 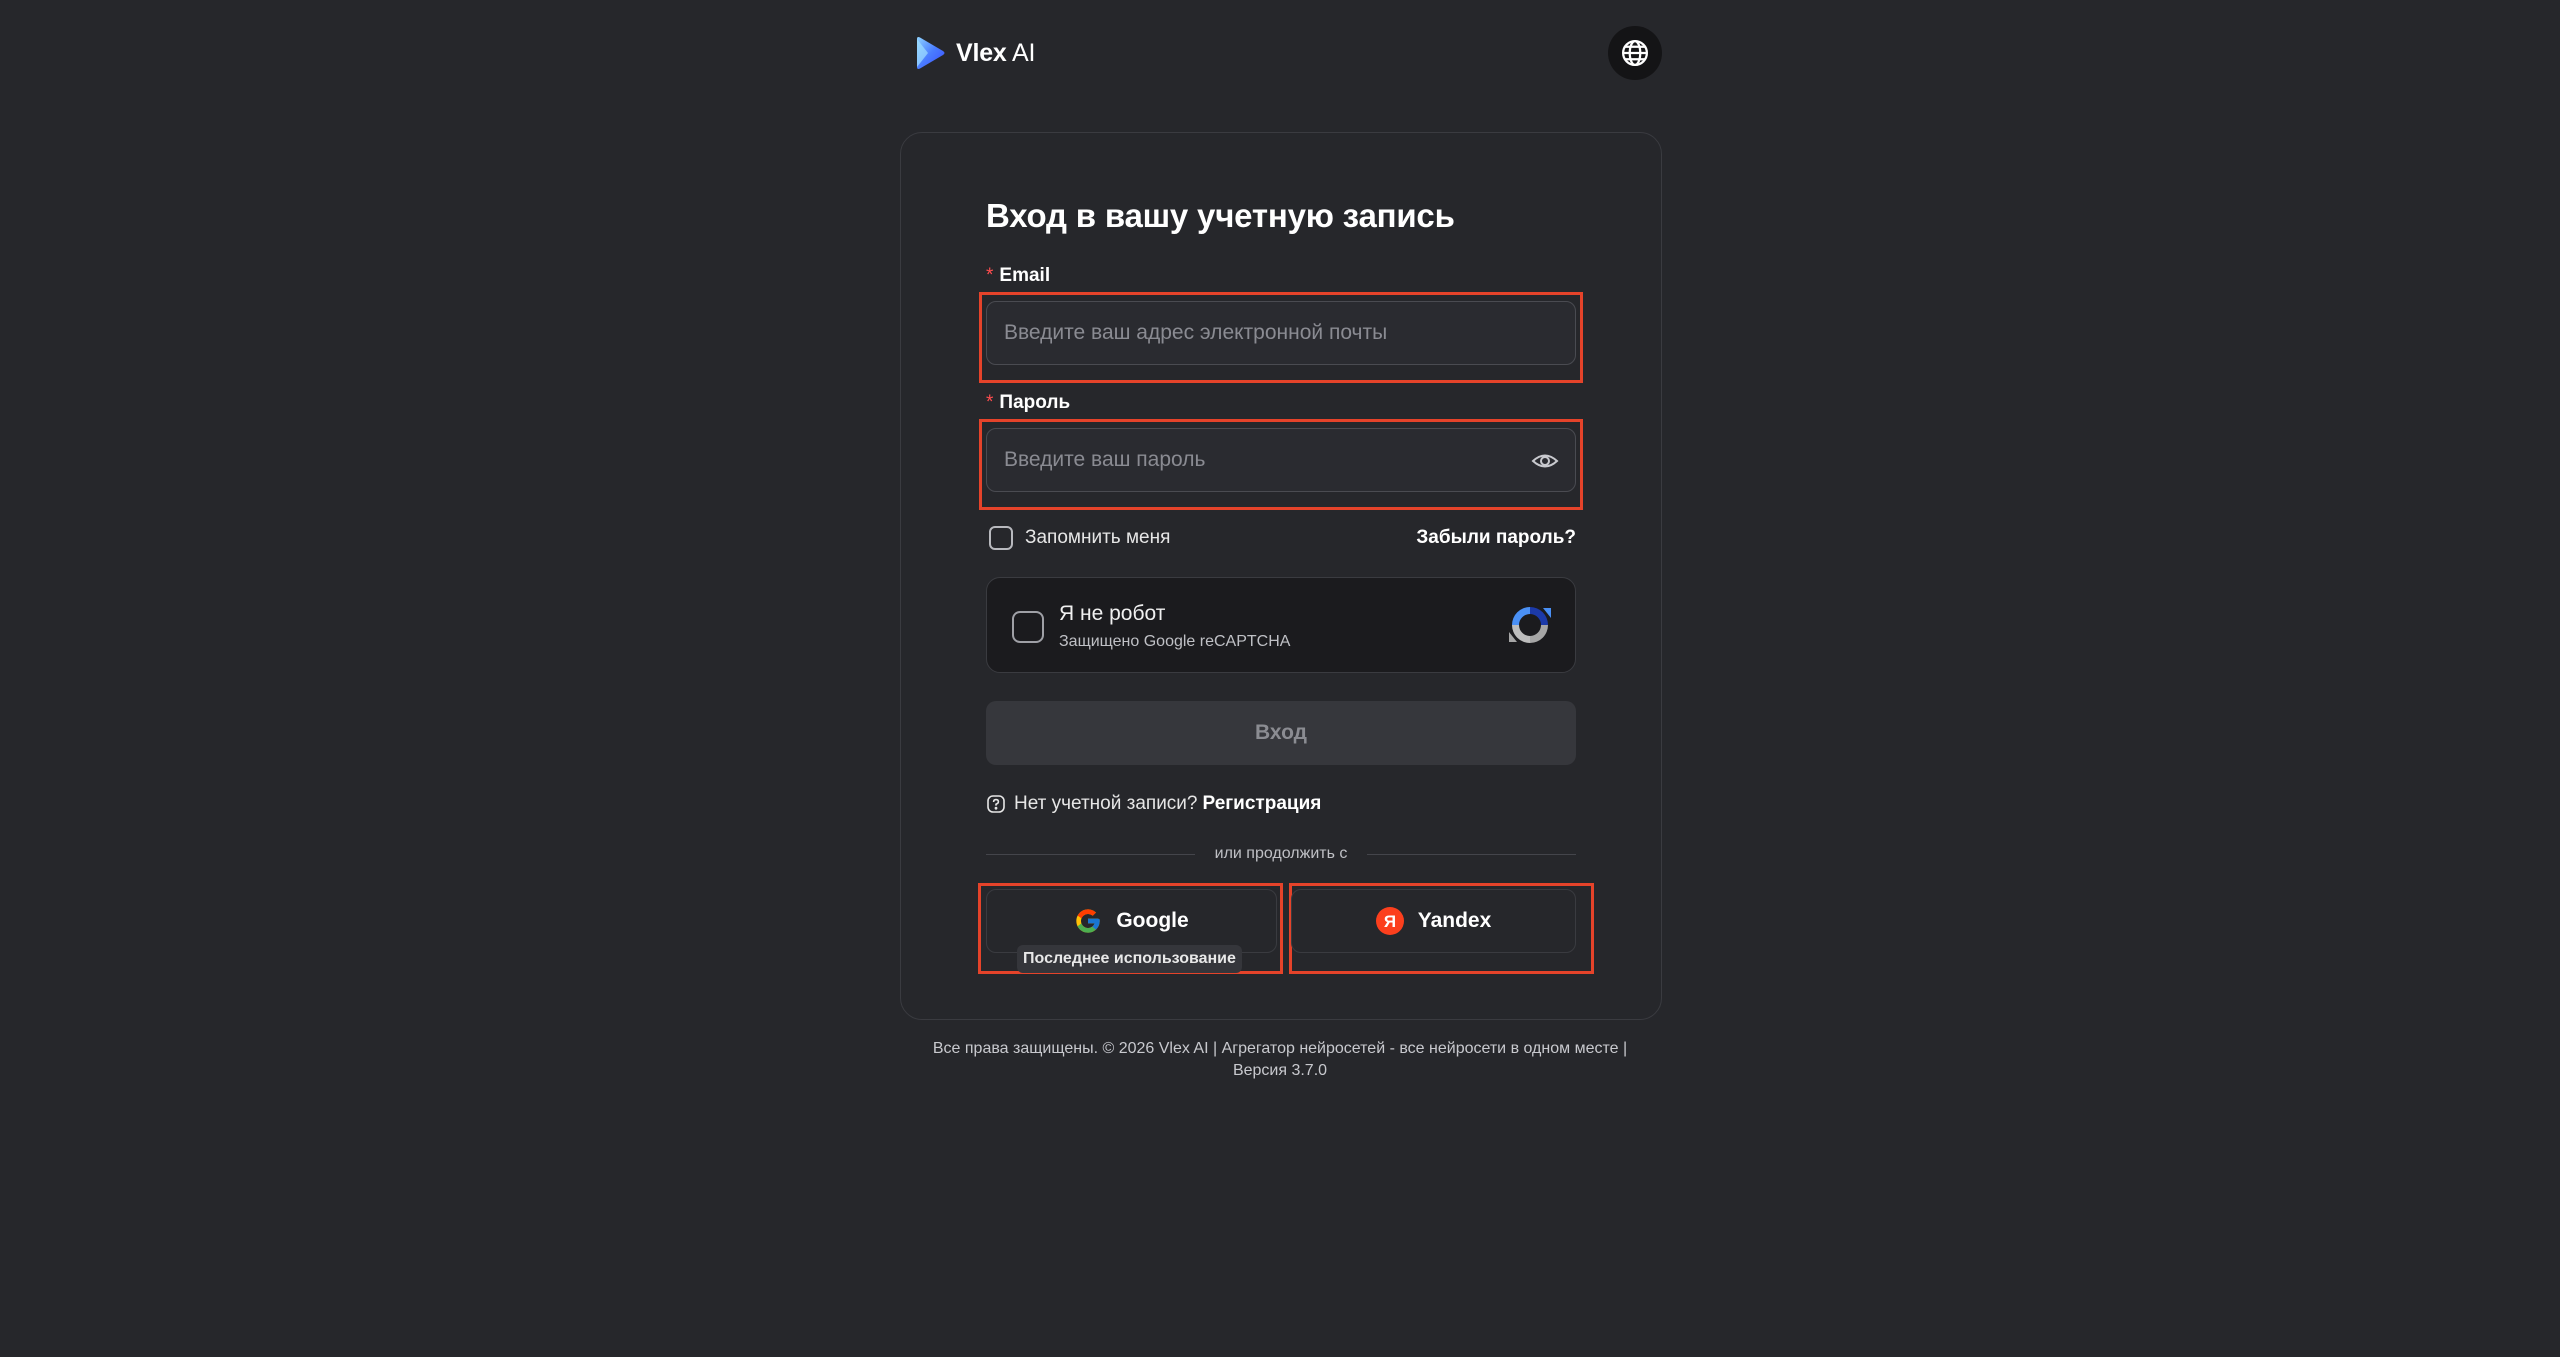 I want to click on divider: или продолжить с, so click(x=1281, y=854).